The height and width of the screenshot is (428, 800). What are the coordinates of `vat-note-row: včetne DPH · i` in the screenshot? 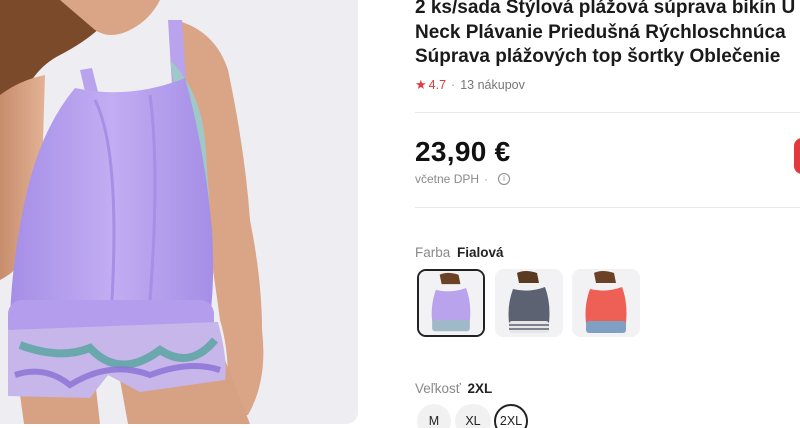 It's located at (463, 179).